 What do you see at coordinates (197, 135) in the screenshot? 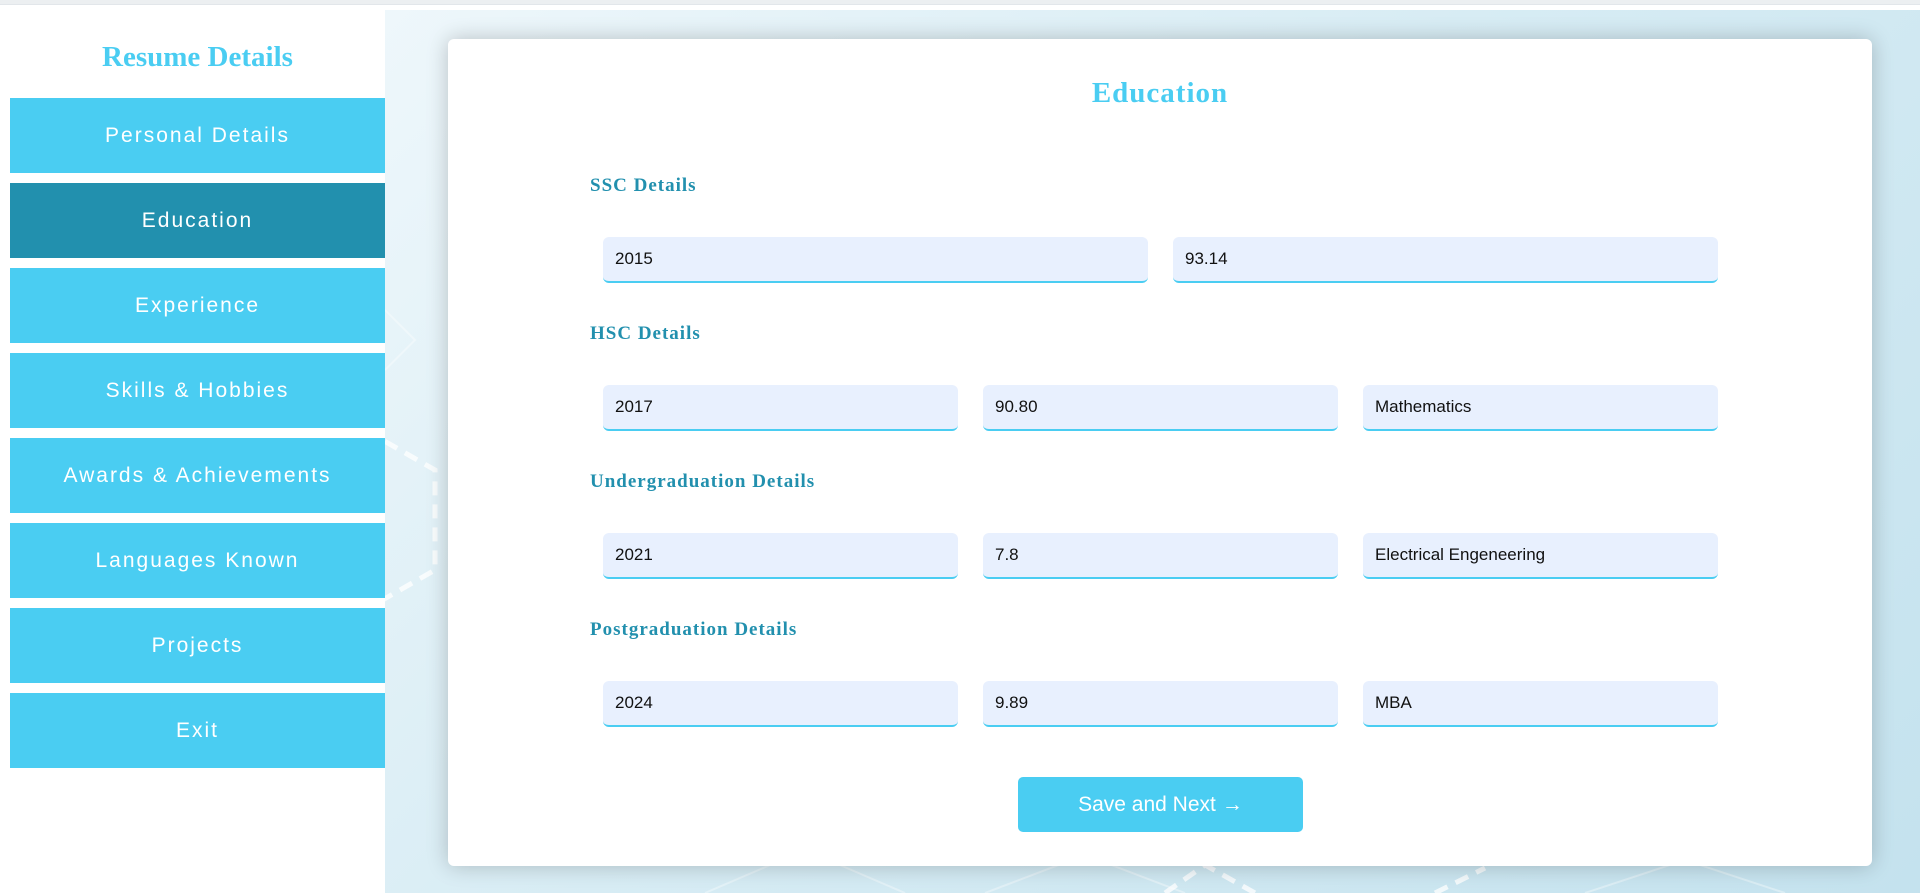
I see `sidebar-item-personal-details: Personal Details` at bounding box center [197, 135].